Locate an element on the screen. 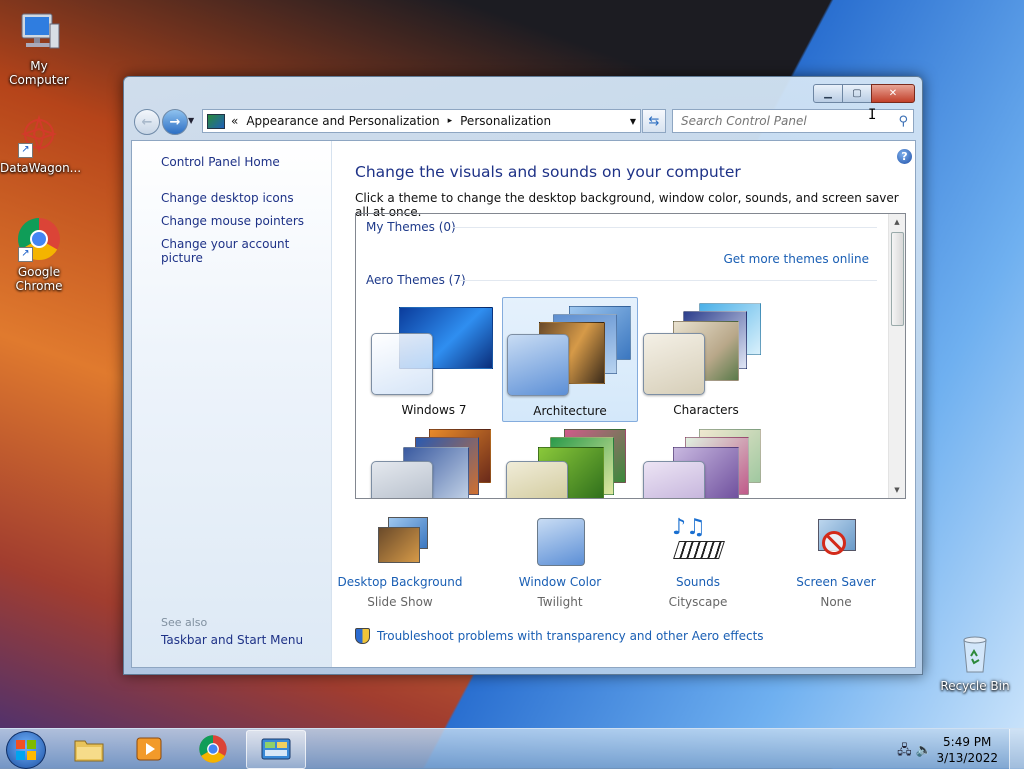 The width and height of the screenshot is (1024, 769). screen-saver-link: Screen Saver is located at coordinates (836, 582).